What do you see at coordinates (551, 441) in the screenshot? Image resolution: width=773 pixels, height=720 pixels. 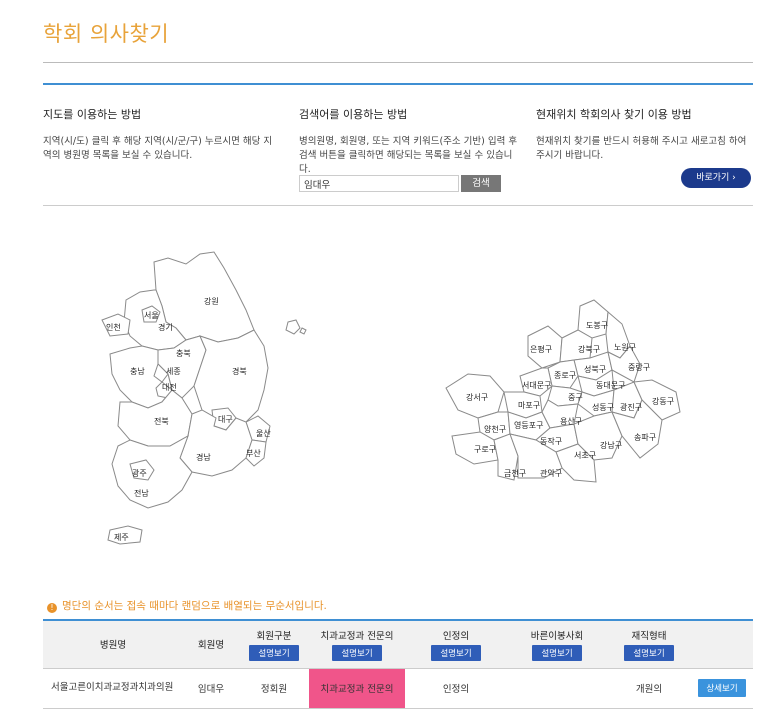 I see `district-label: 동작구` at bounding box center [551, 441].